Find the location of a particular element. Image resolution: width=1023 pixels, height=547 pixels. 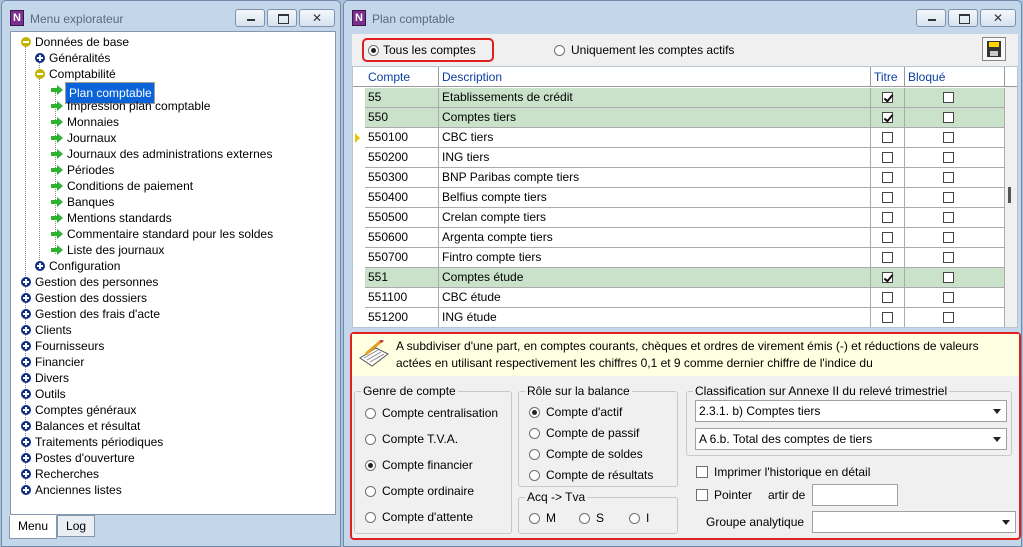

classification-select-2: A 6.b. Total des comptes de tiers is located at coordinates (851, 439).